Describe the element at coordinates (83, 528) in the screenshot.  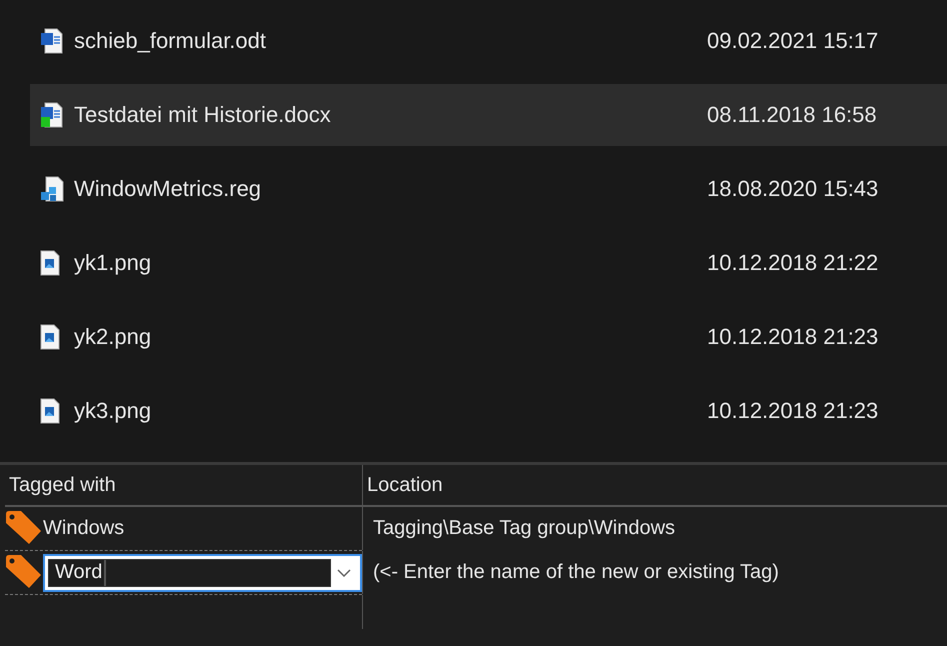
I see `tag-name: Windows` at that location.